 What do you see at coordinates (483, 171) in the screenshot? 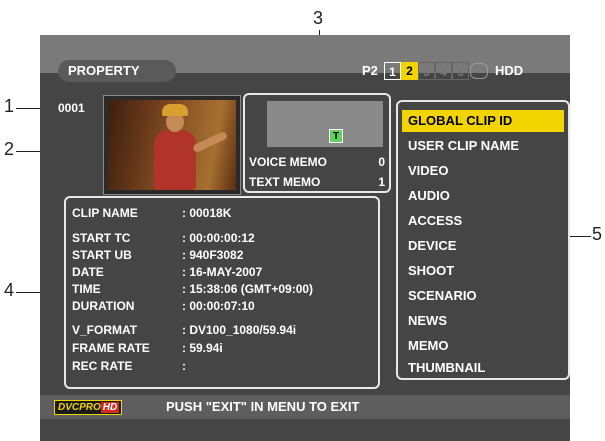
I see `menu-item-video: VIDEO` at bounding box center [483, 171].